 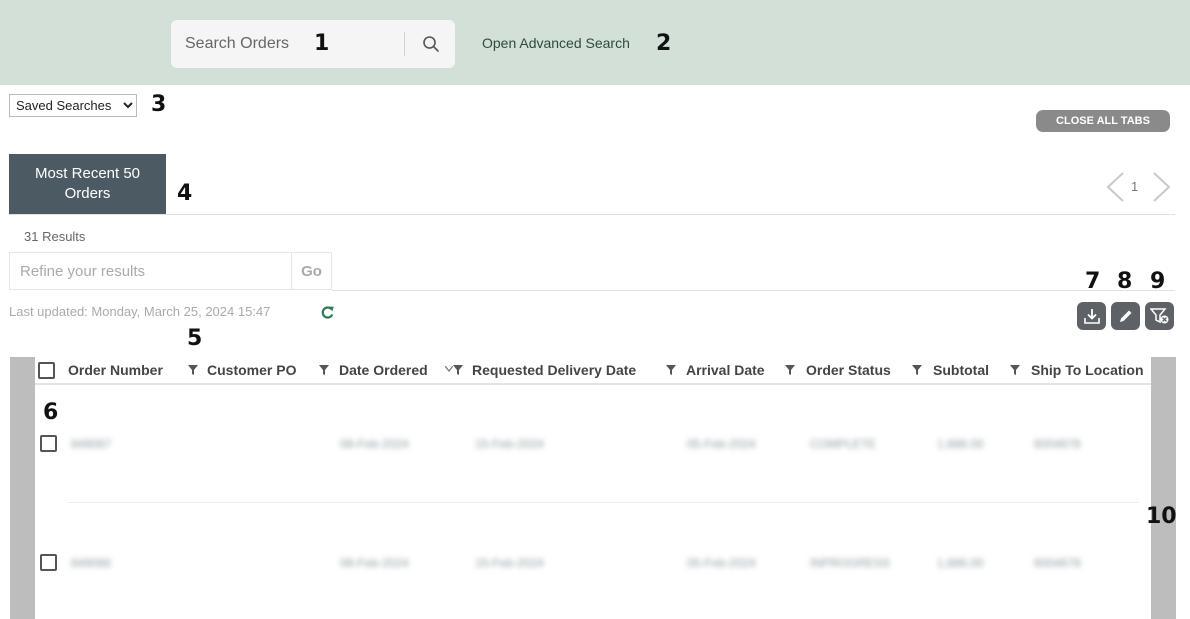 I want to click on search-button, so click(x=431, y=44).